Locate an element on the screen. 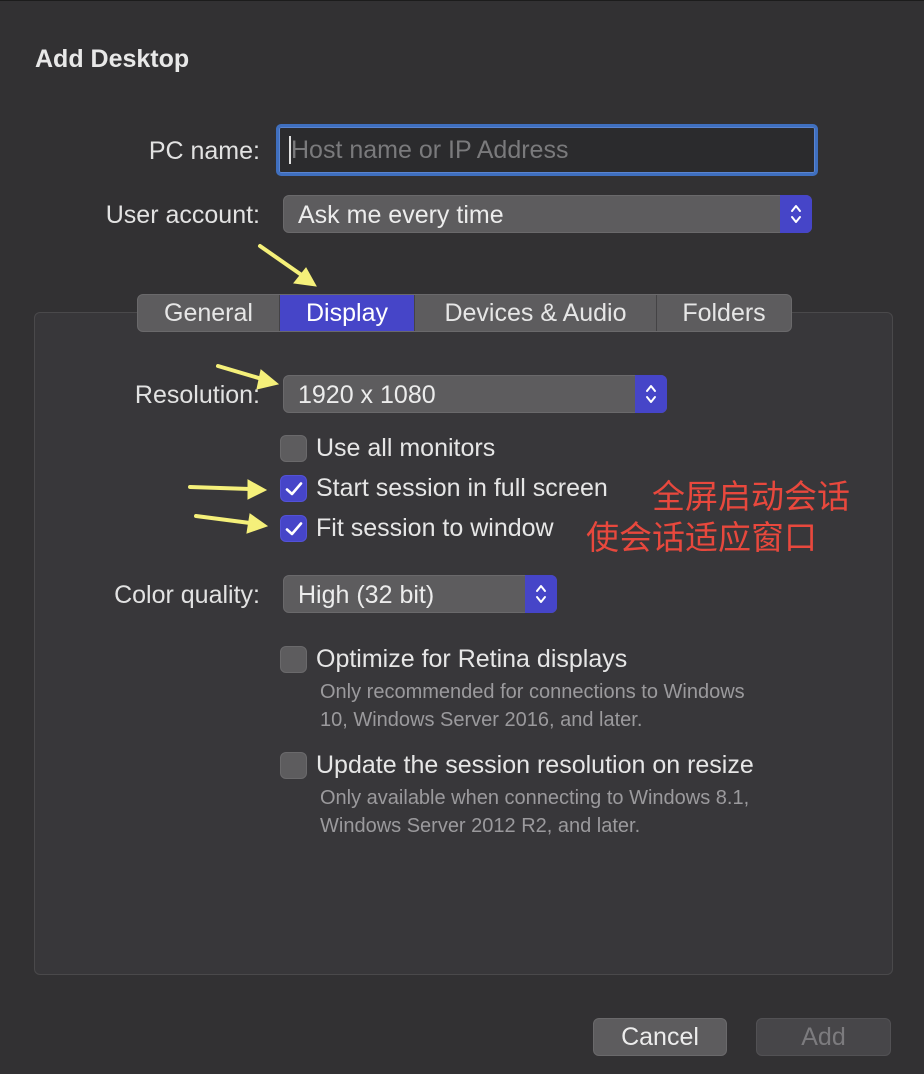  arrow-to-resolution-icon is located at coordinates (248, 377).